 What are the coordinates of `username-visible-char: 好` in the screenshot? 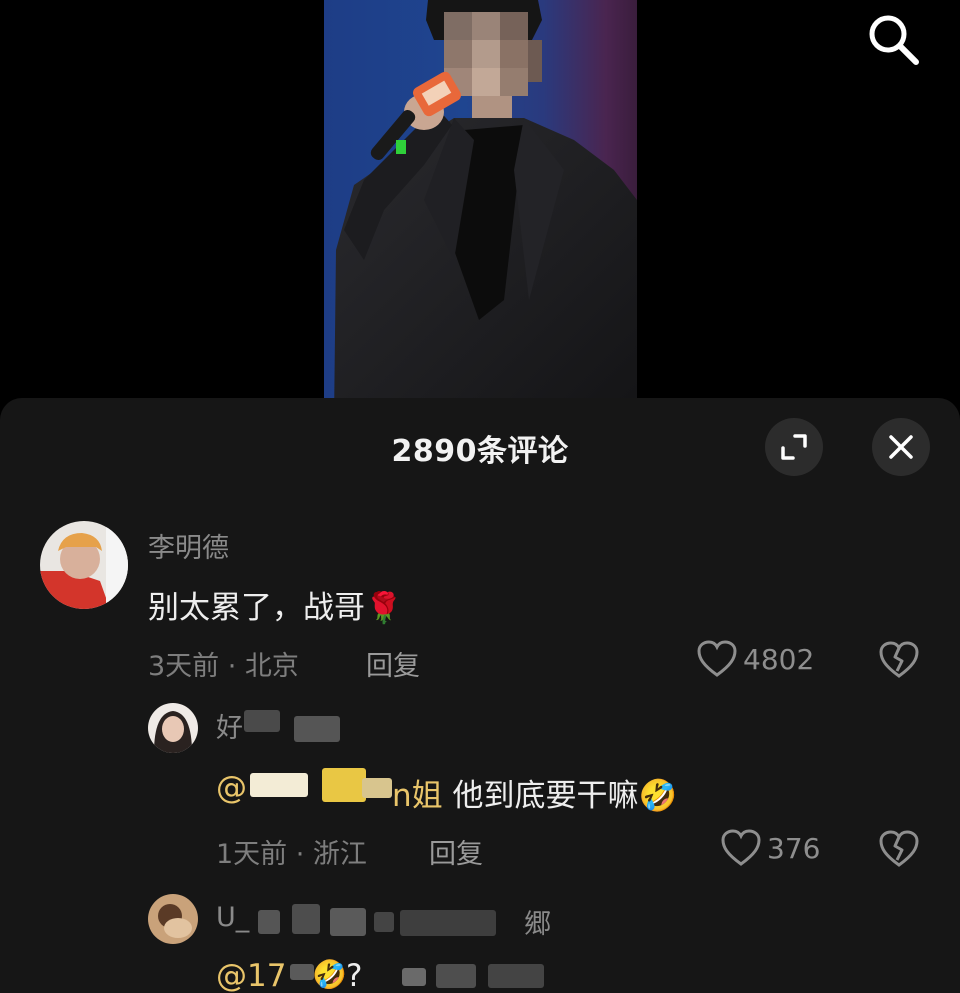 It's located at (229, 728).